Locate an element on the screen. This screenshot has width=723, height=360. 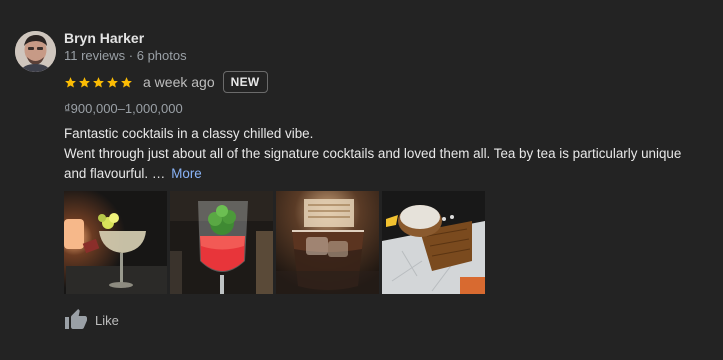
price-range: ₫900,000–1,000,000 is located at coordinates (123, 108).